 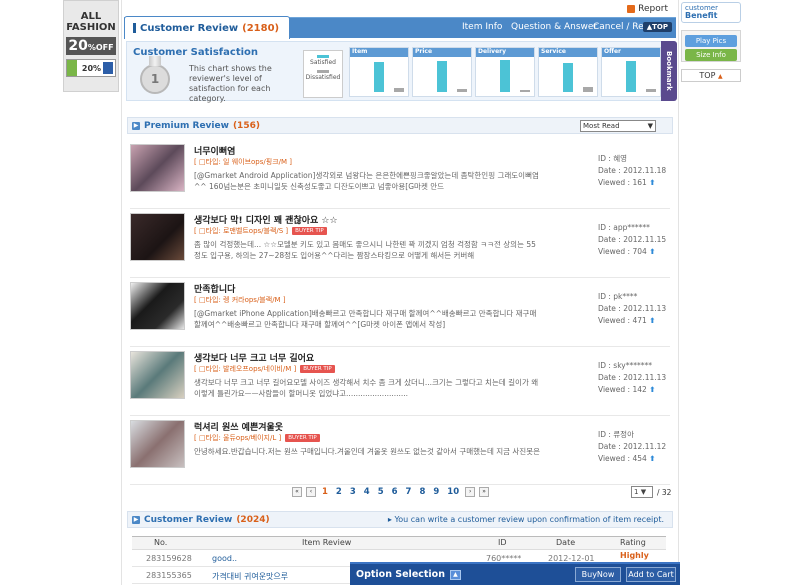 I want to click on row-review-link: good.., so click(x=224, y=558).